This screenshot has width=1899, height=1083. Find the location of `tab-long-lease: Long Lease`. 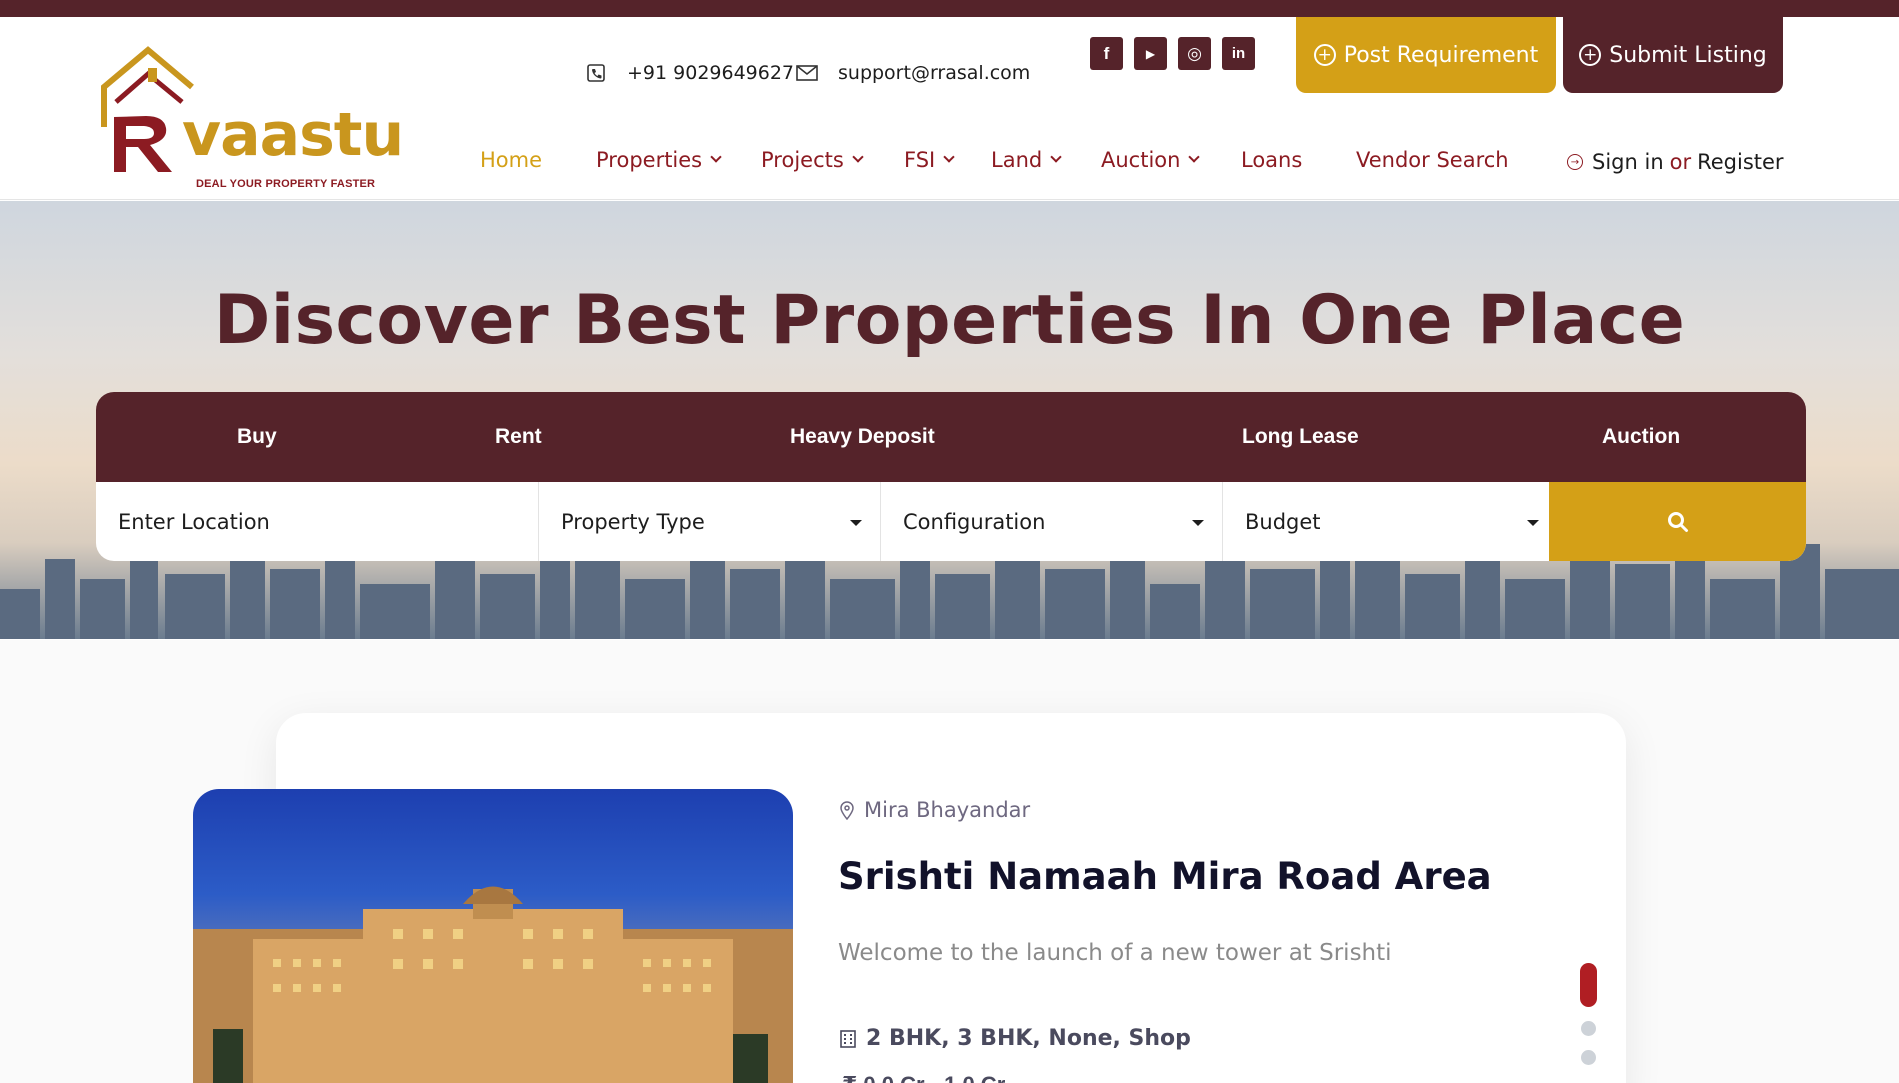

tab-long-lease: Long Lease is located at coordinates (1300, 437).